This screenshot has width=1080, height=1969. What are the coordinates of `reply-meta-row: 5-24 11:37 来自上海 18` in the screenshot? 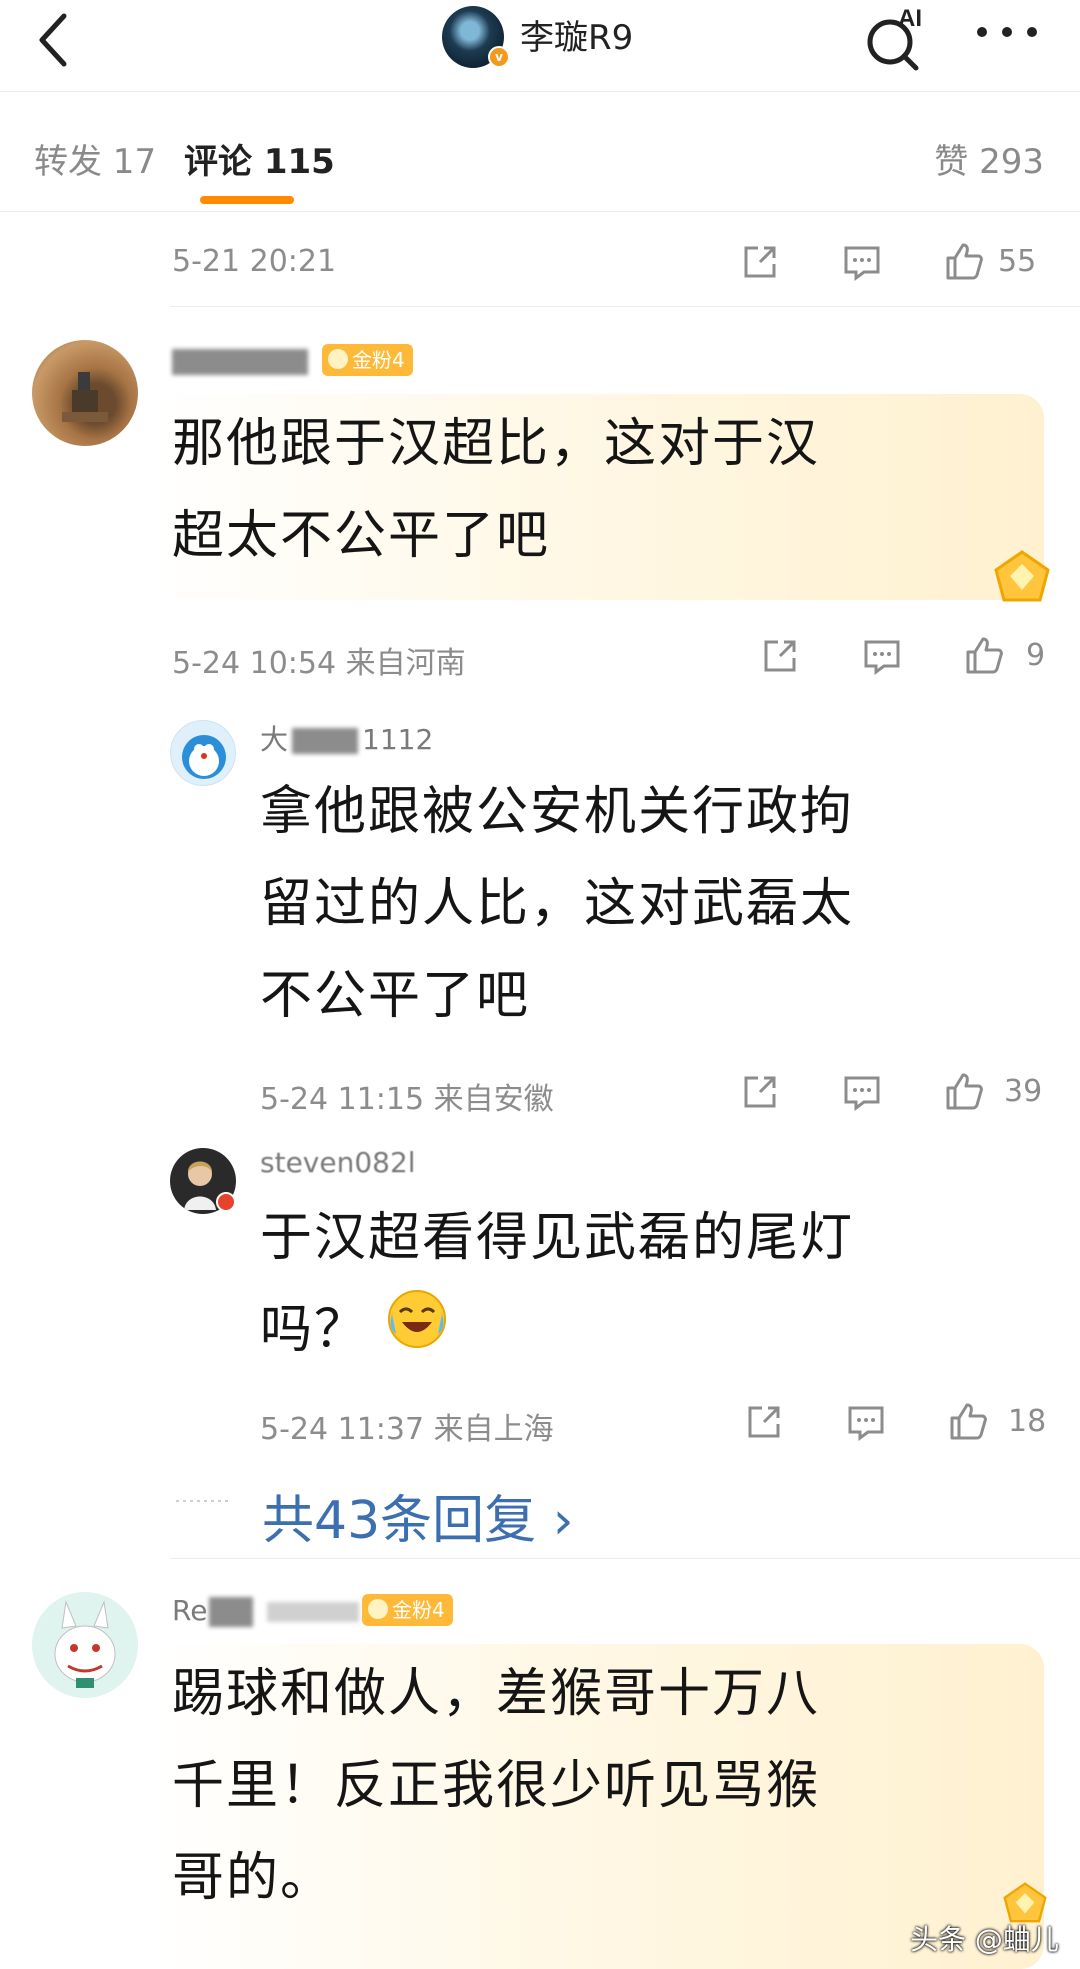 It's located at (656, 1422).